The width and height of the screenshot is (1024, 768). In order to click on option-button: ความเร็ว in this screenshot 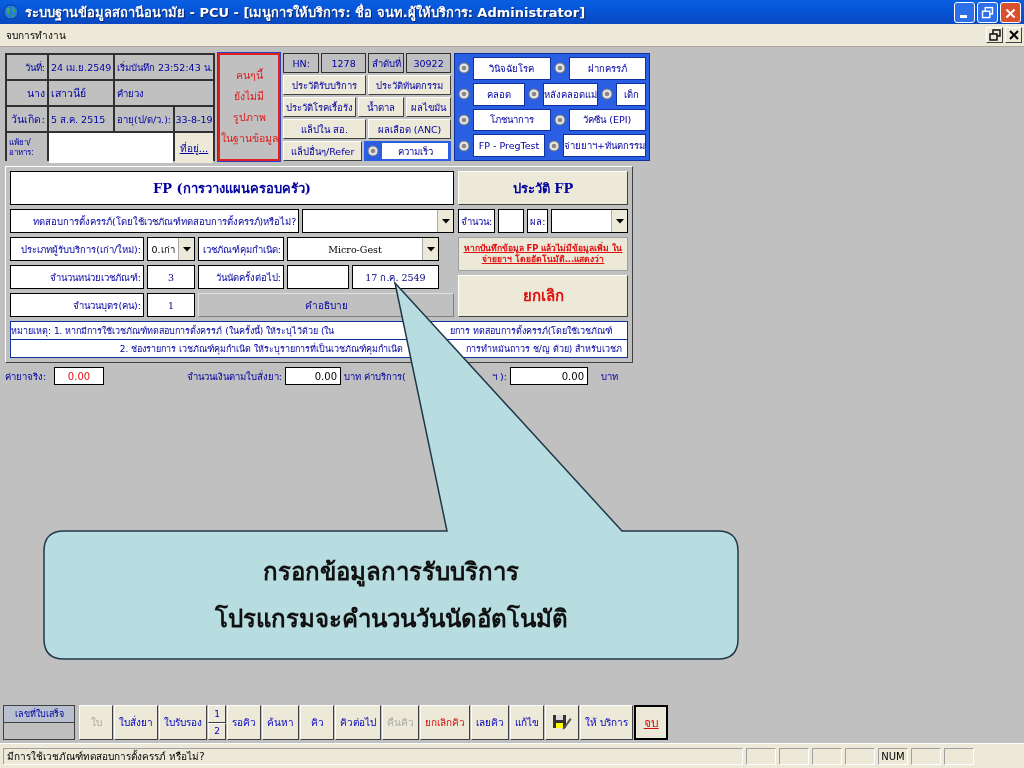, I will do `click(415, 151)`.